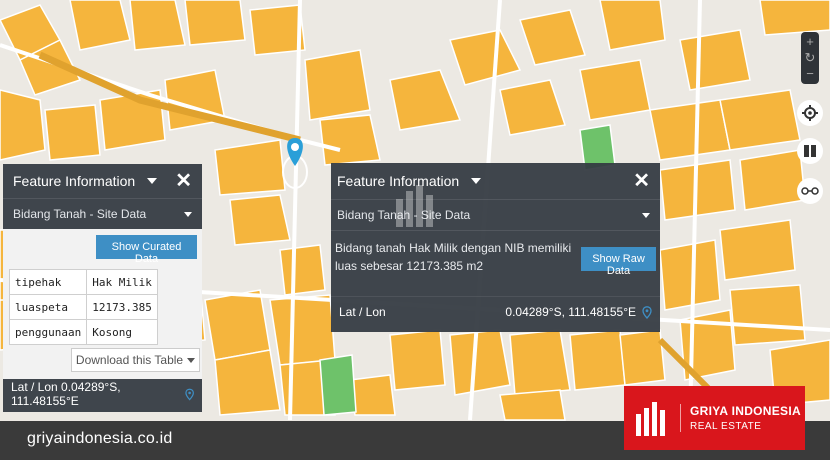  I want to click on table-row: tipehak Hak Milik, so click(83, 282).